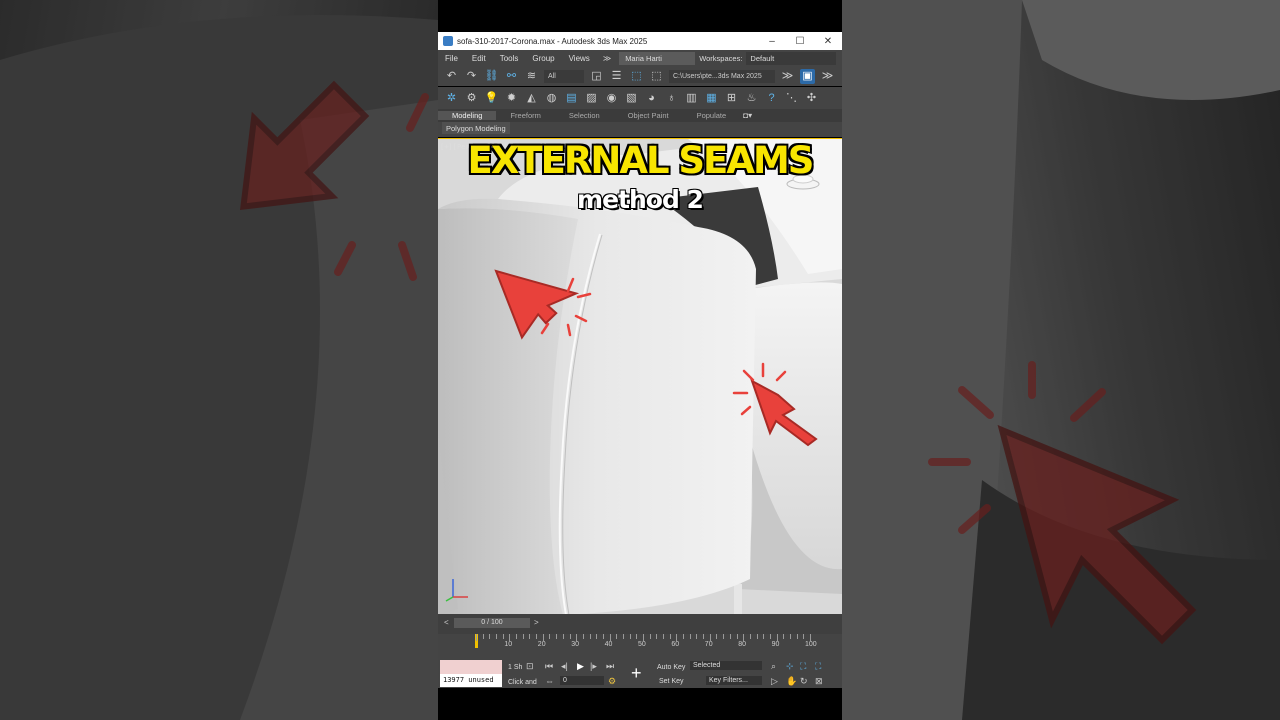  What do you see at coordinates (828, 41) in the screenshot?
I see `close-button: ✕` at bounding box center [828, 41].